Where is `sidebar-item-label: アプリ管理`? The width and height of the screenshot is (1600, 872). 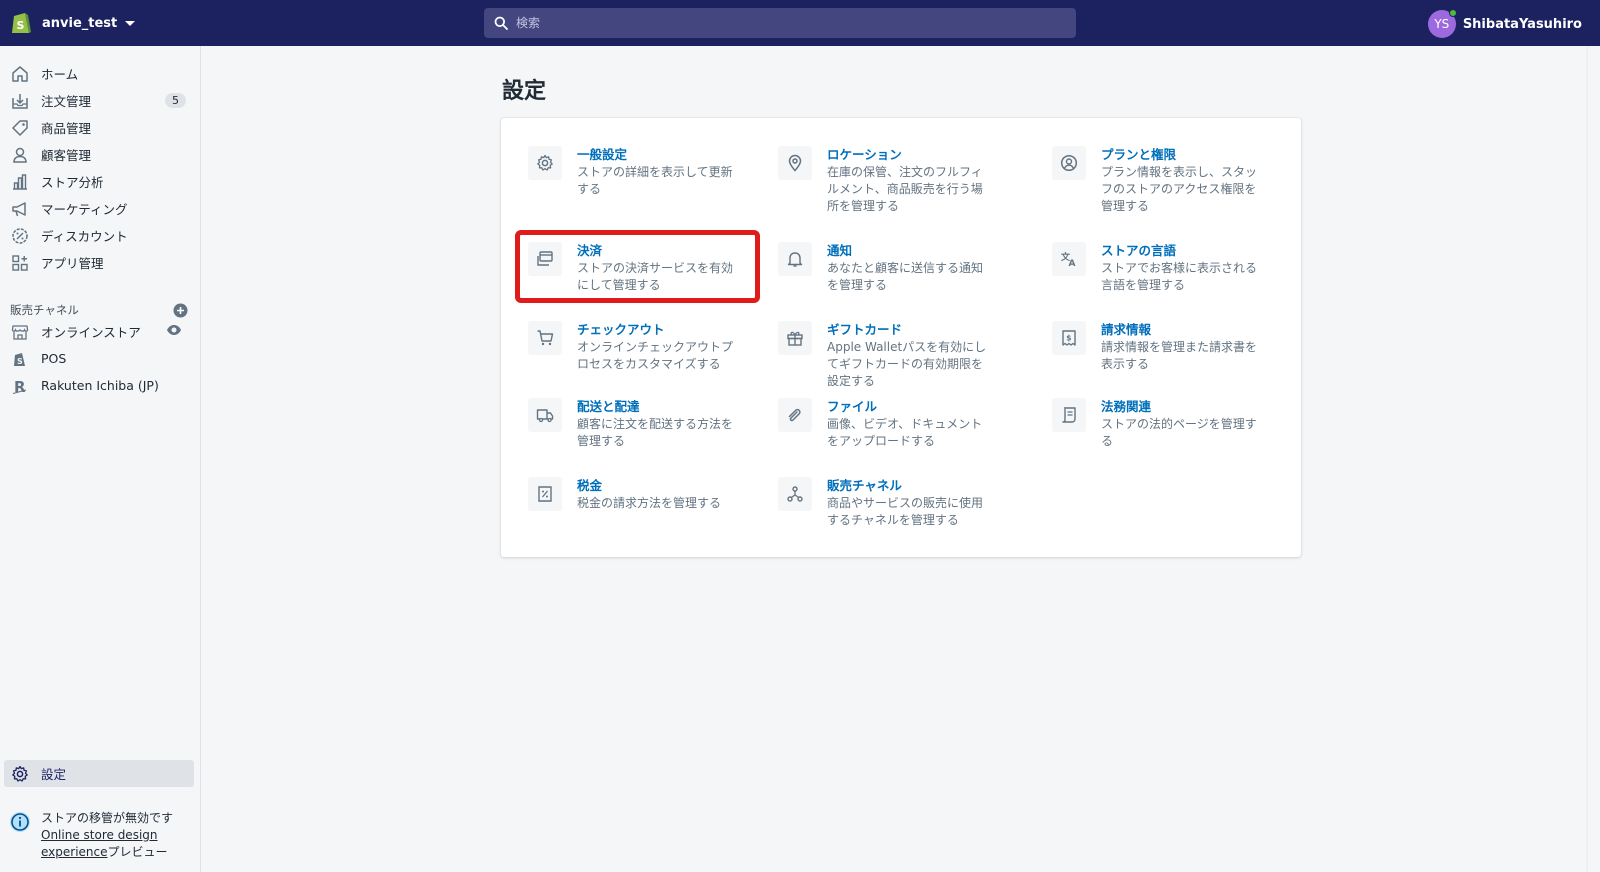 sidebar-item-label: アプリ管理 is located at coordinates (72, 263).